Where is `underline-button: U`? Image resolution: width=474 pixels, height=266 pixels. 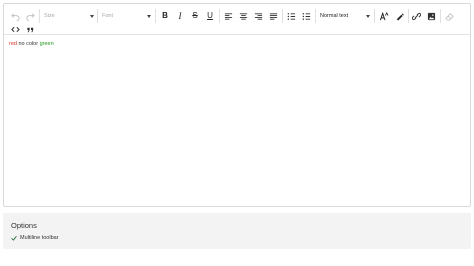 underline-button: U is located at coordinates (210, 16).